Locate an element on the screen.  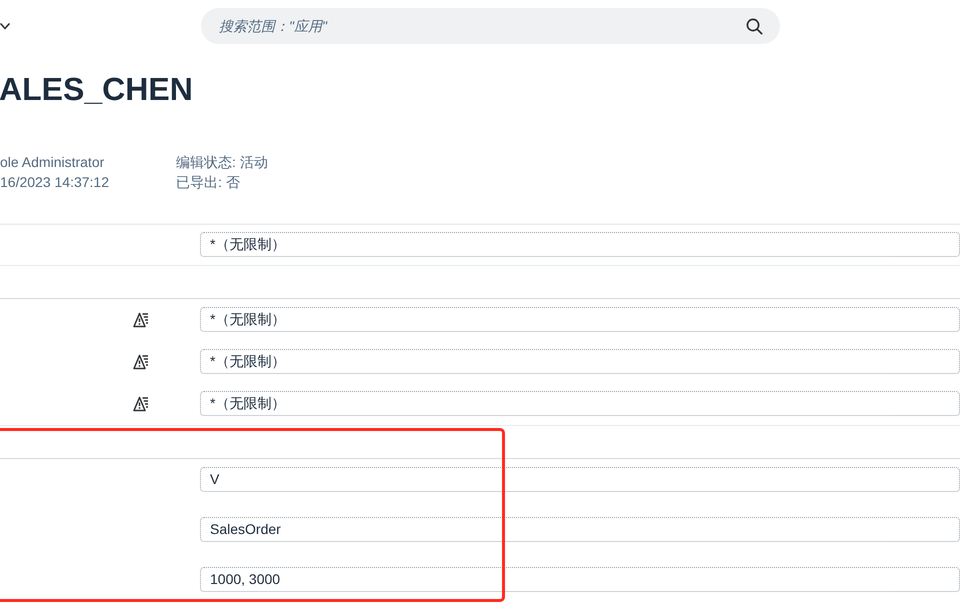
value-field: SalesOrder is located at coordinates (580, 529).